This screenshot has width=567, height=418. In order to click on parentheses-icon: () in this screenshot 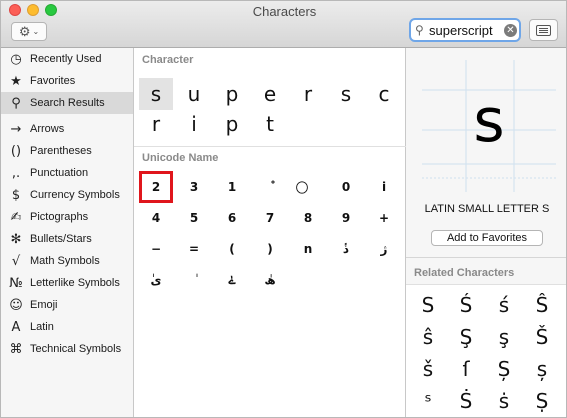, I will do `click(16, 151)`.